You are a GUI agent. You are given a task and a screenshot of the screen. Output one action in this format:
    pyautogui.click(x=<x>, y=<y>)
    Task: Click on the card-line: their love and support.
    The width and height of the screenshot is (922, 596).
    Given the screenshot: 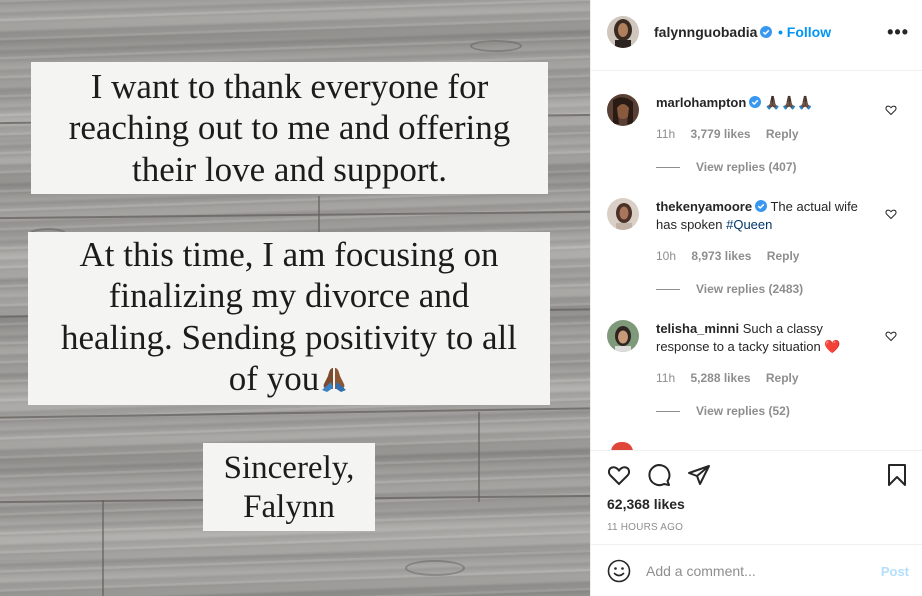 What is the action you would take?
    pyautogui.click(x=289, y=169)
    